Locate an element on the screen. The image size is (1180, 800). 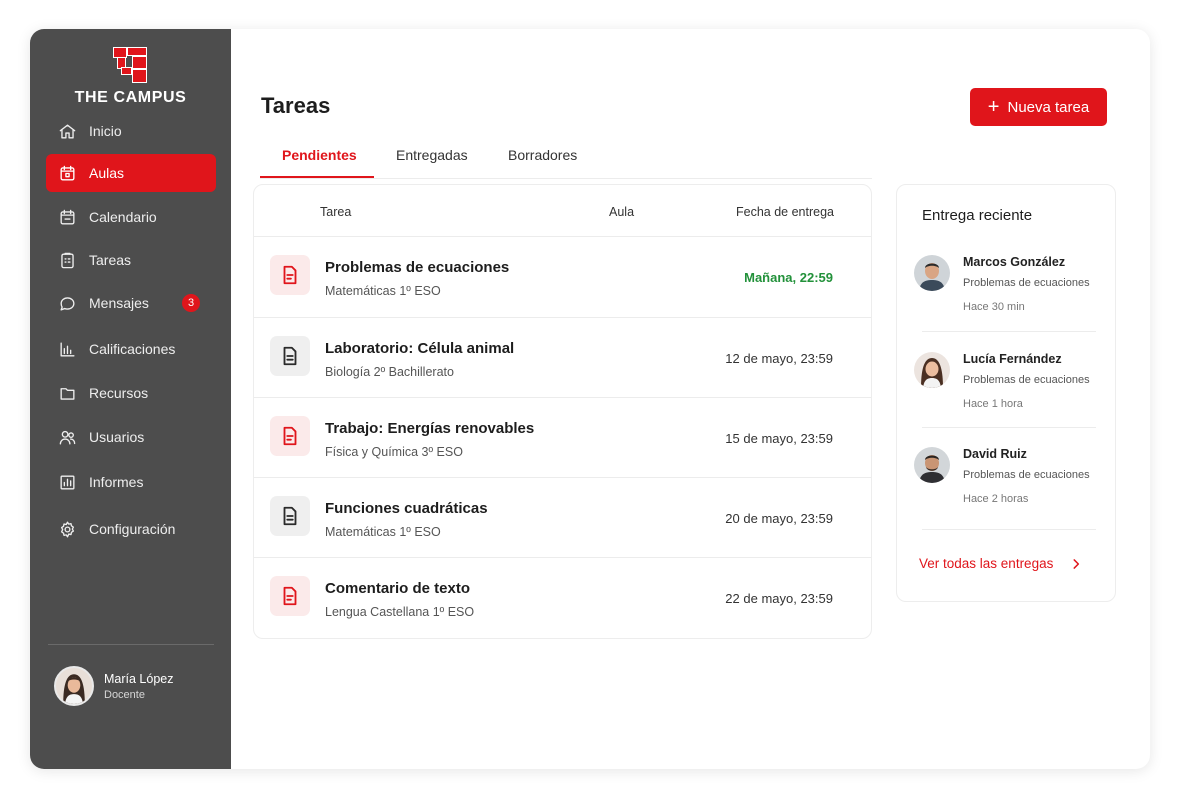
task-title: Problemas de ecuaciones is located at coordinates (417, 267).